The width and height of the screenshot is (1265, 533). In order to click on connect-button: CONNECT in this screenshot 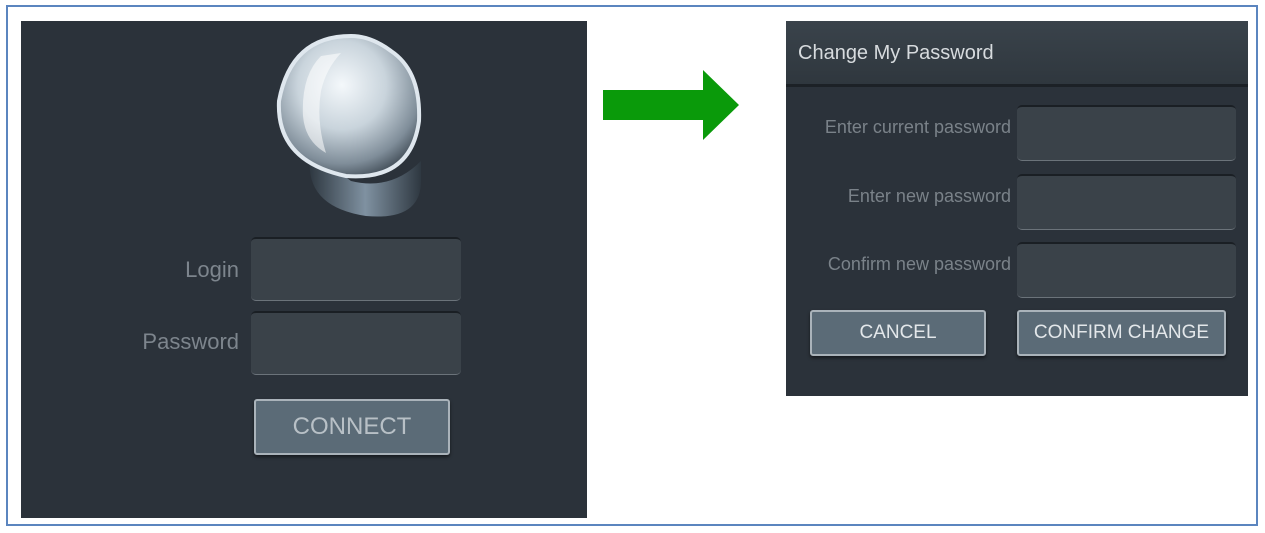, I will do `click(352, 427)`.